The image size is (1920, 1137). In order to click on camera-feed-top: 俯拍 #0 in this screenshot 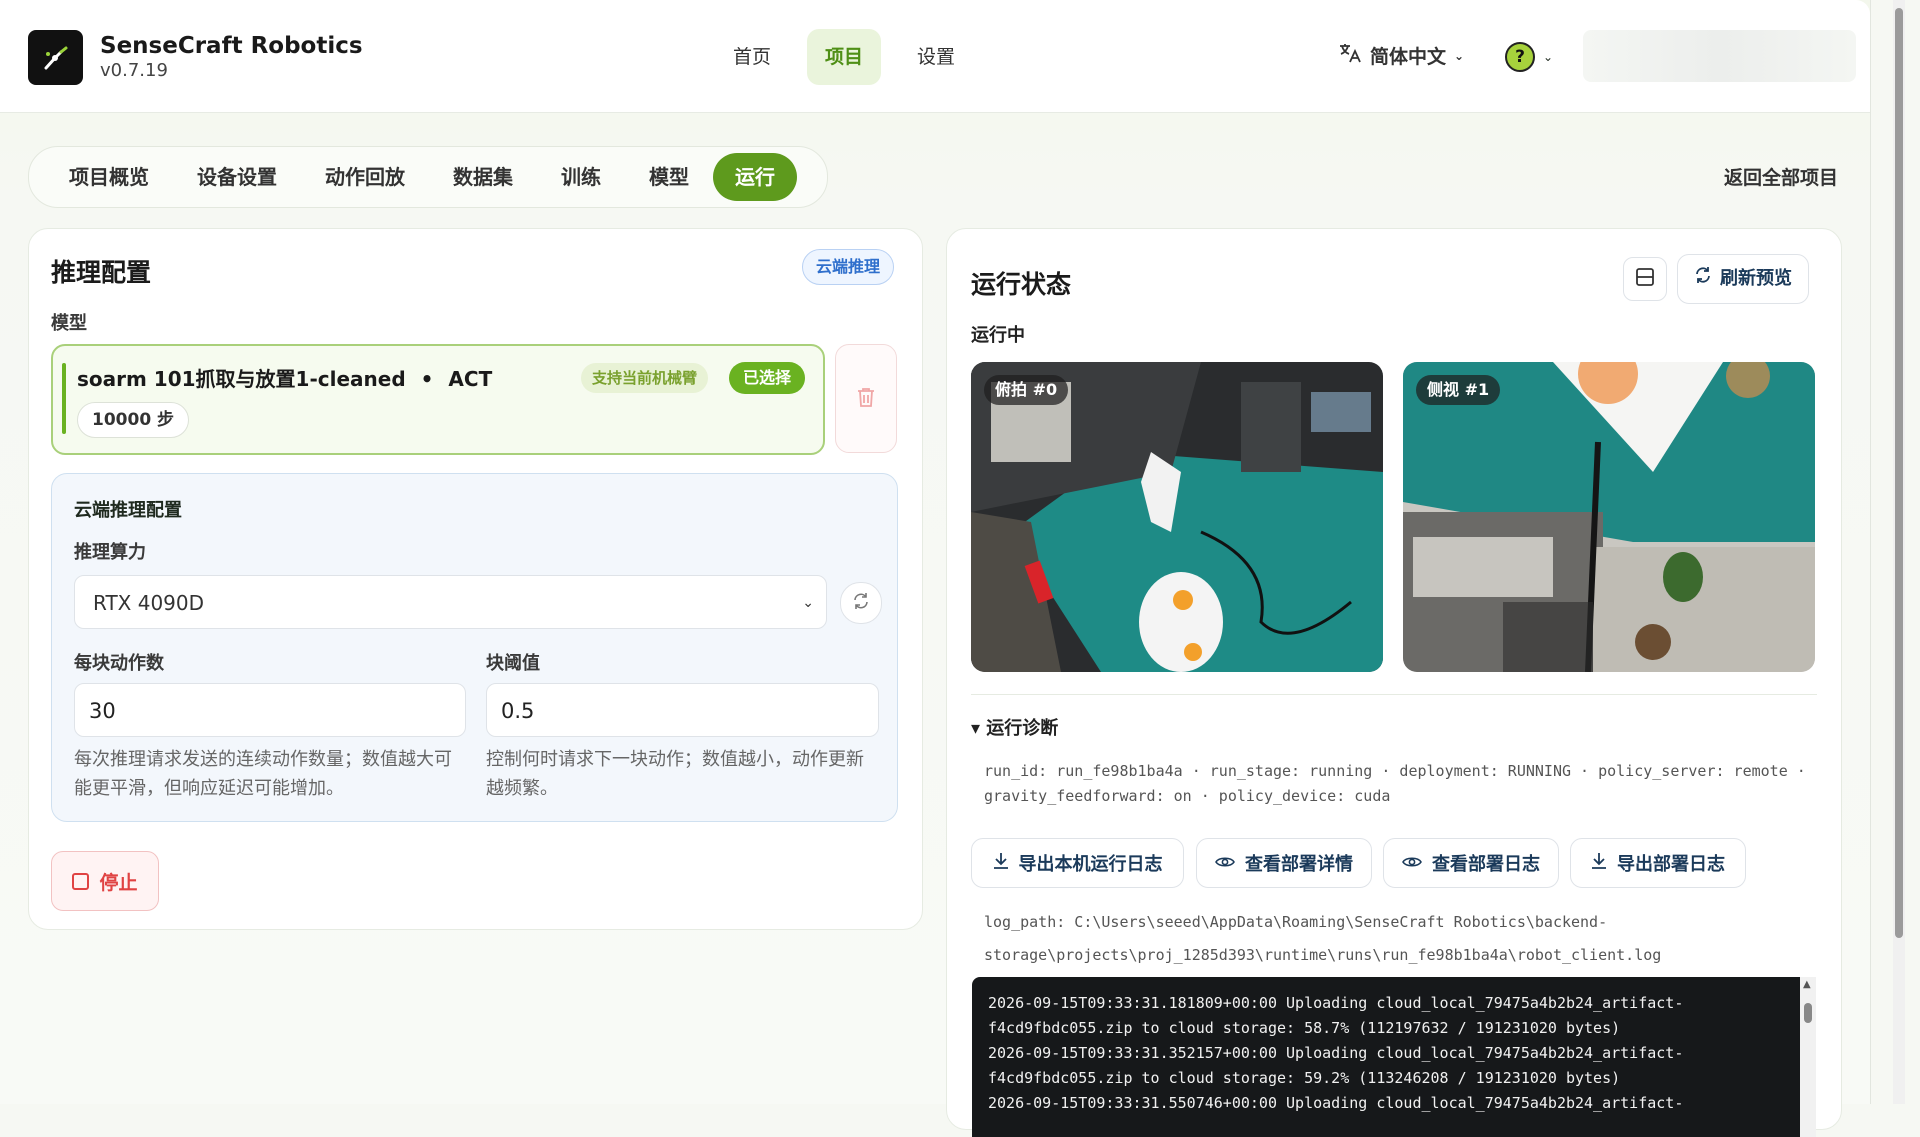, I will do `click(1177, 517)`.